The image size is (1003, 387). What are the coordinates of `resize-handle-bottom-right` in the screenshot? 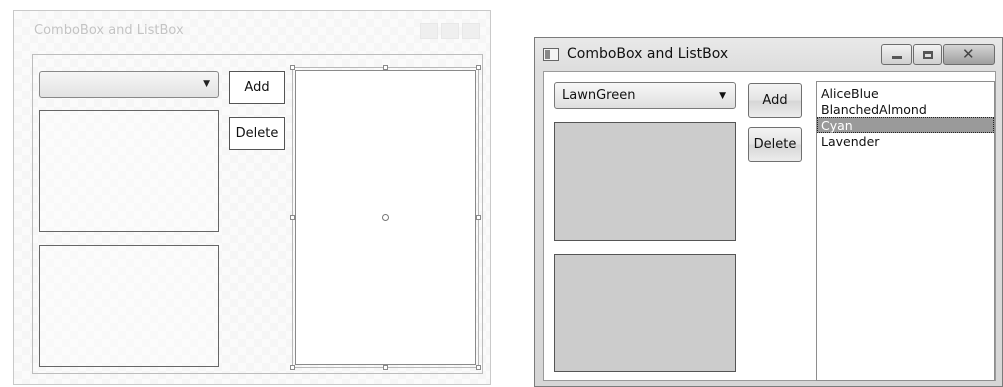 It's located at (478, 367).